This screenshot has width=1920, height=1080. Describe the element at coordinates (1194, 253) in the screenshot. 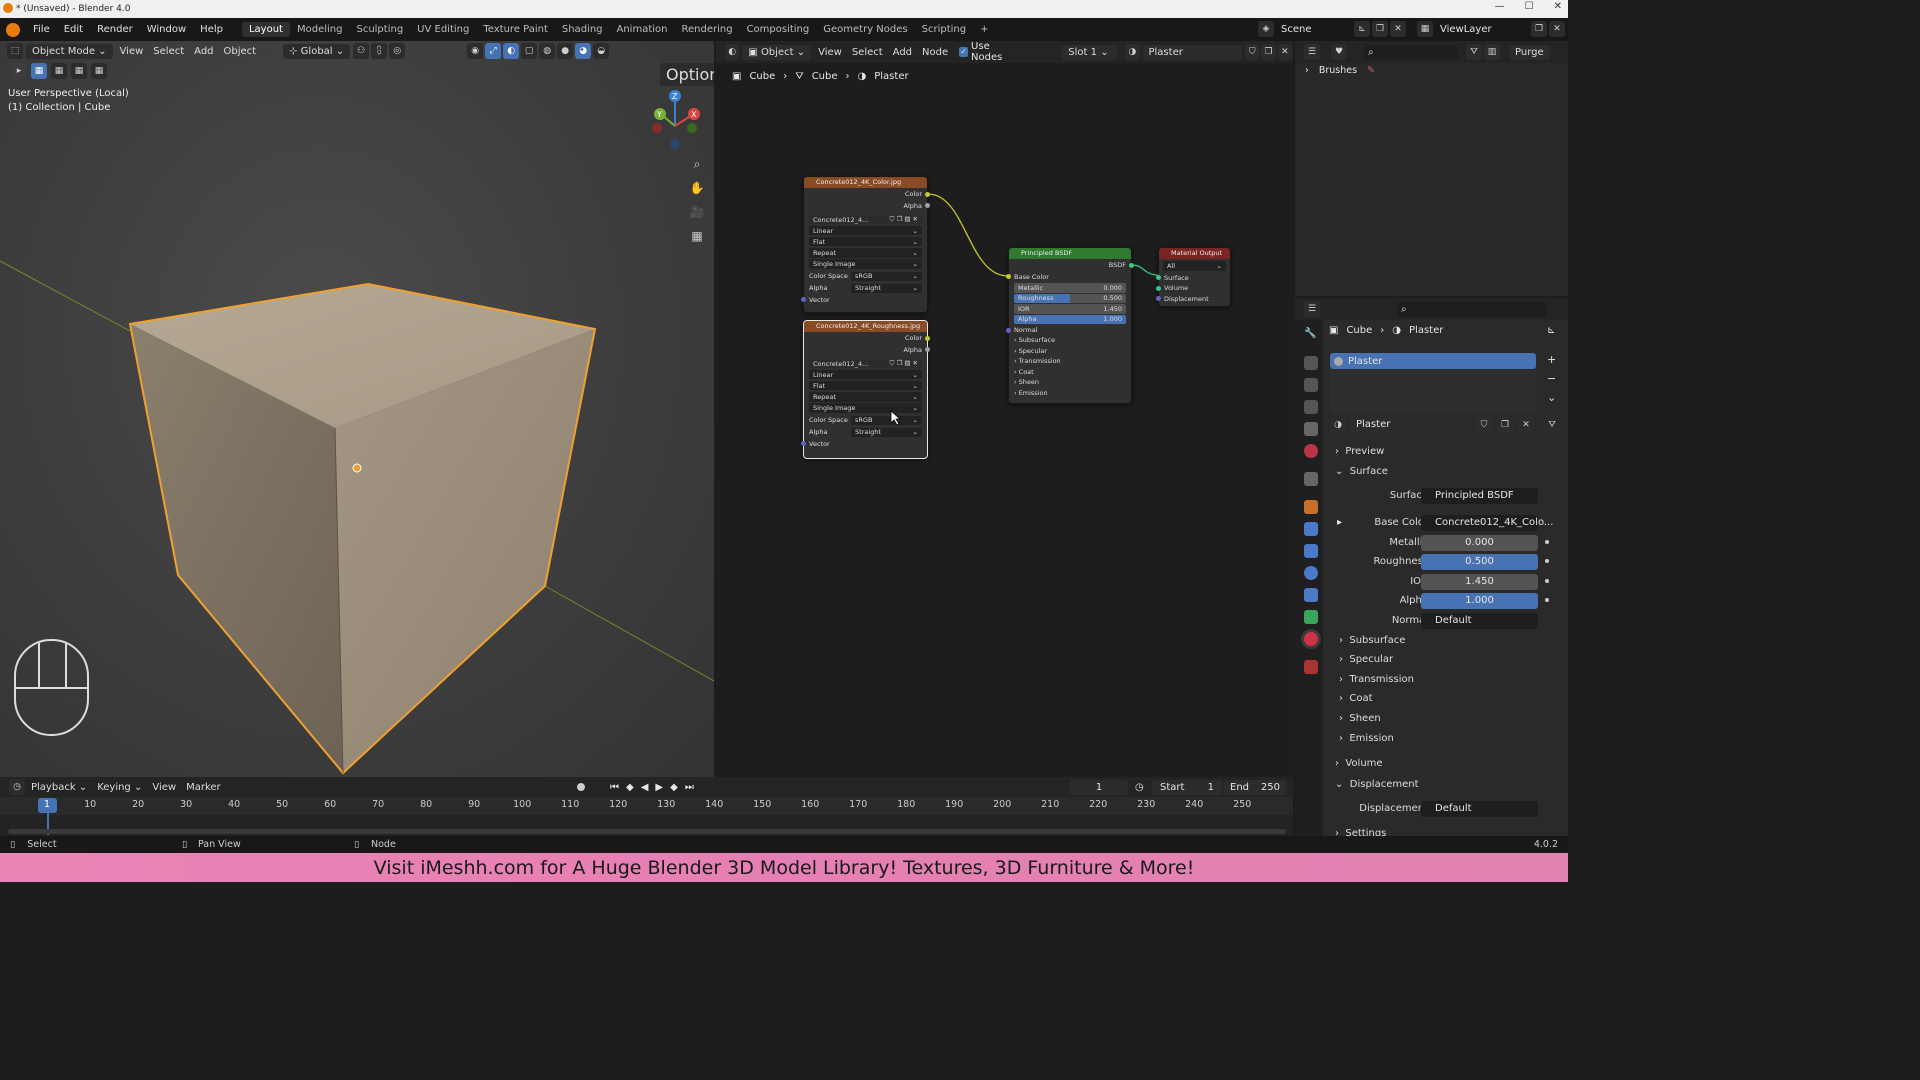

I see `node-header: Material Output` at that location.